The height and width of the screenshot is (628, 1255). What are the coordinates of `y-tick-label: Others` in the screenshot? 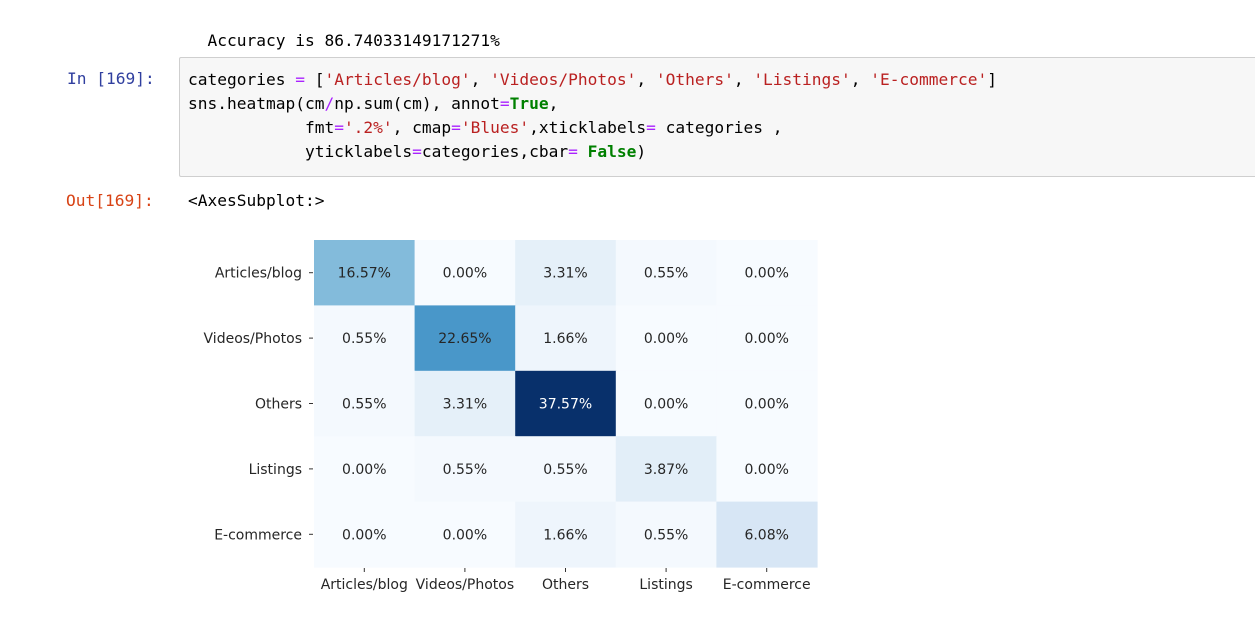 It's located at (278, 405).